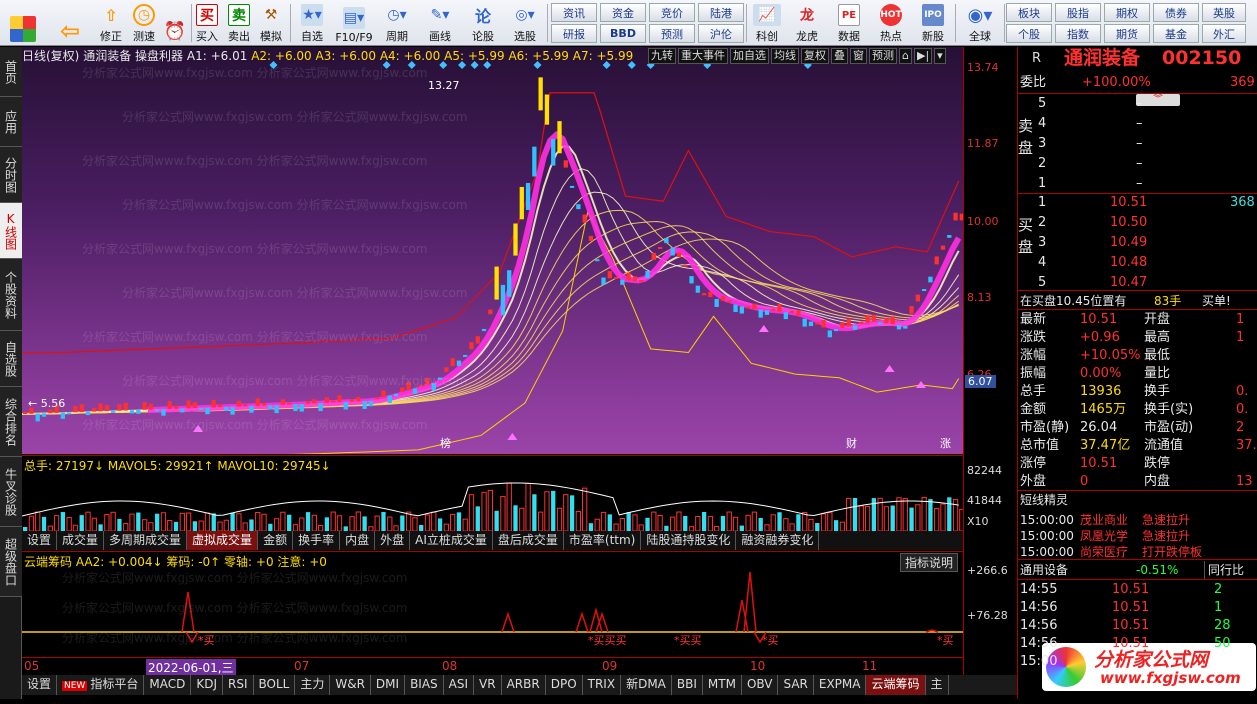  I want to click on futures-button: 期货, so click(1127, 33).